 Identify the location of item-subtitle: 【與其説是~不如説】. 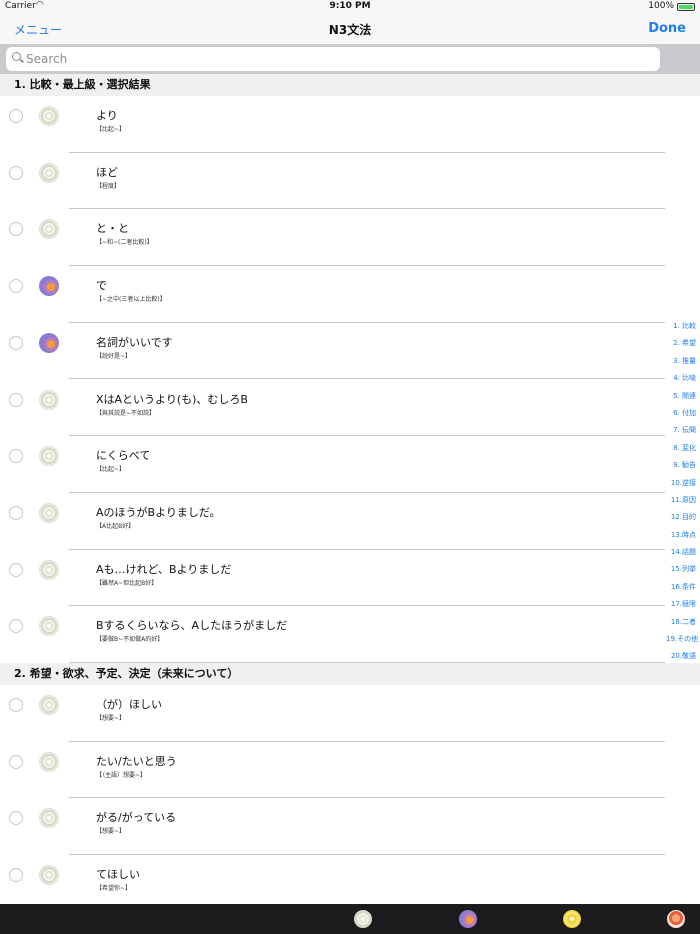
(126, 413).